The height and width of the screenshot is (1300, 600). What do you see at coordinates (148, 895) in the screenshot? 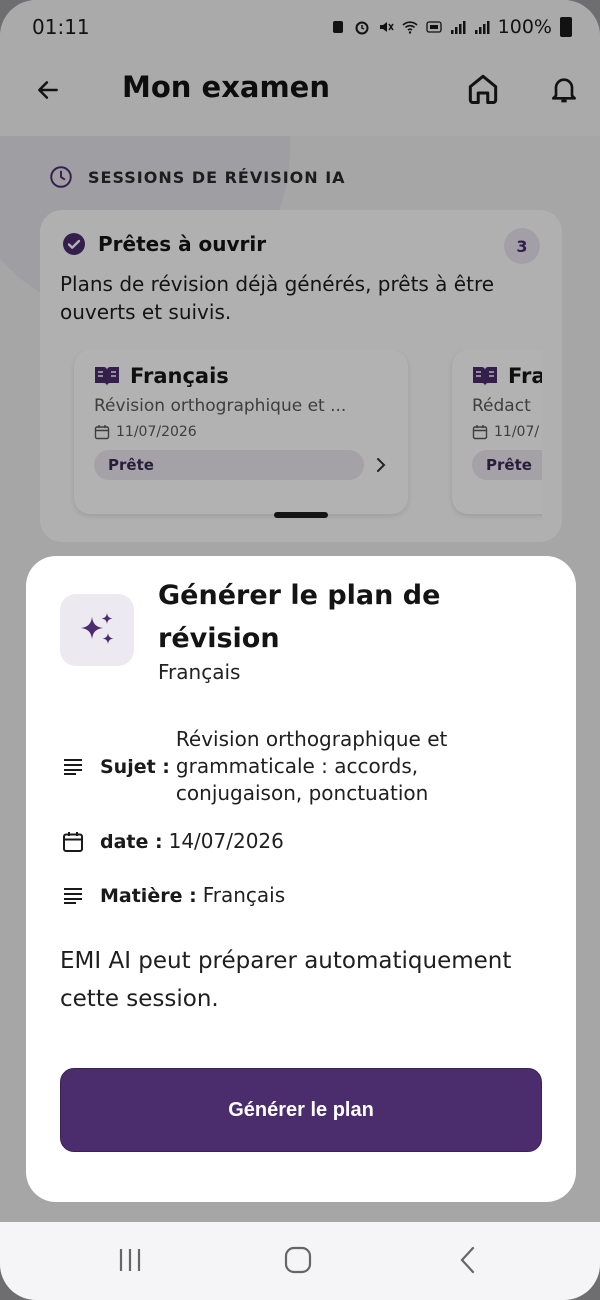
I see `matter-label: Matière :` at bounding box center [148, 895].